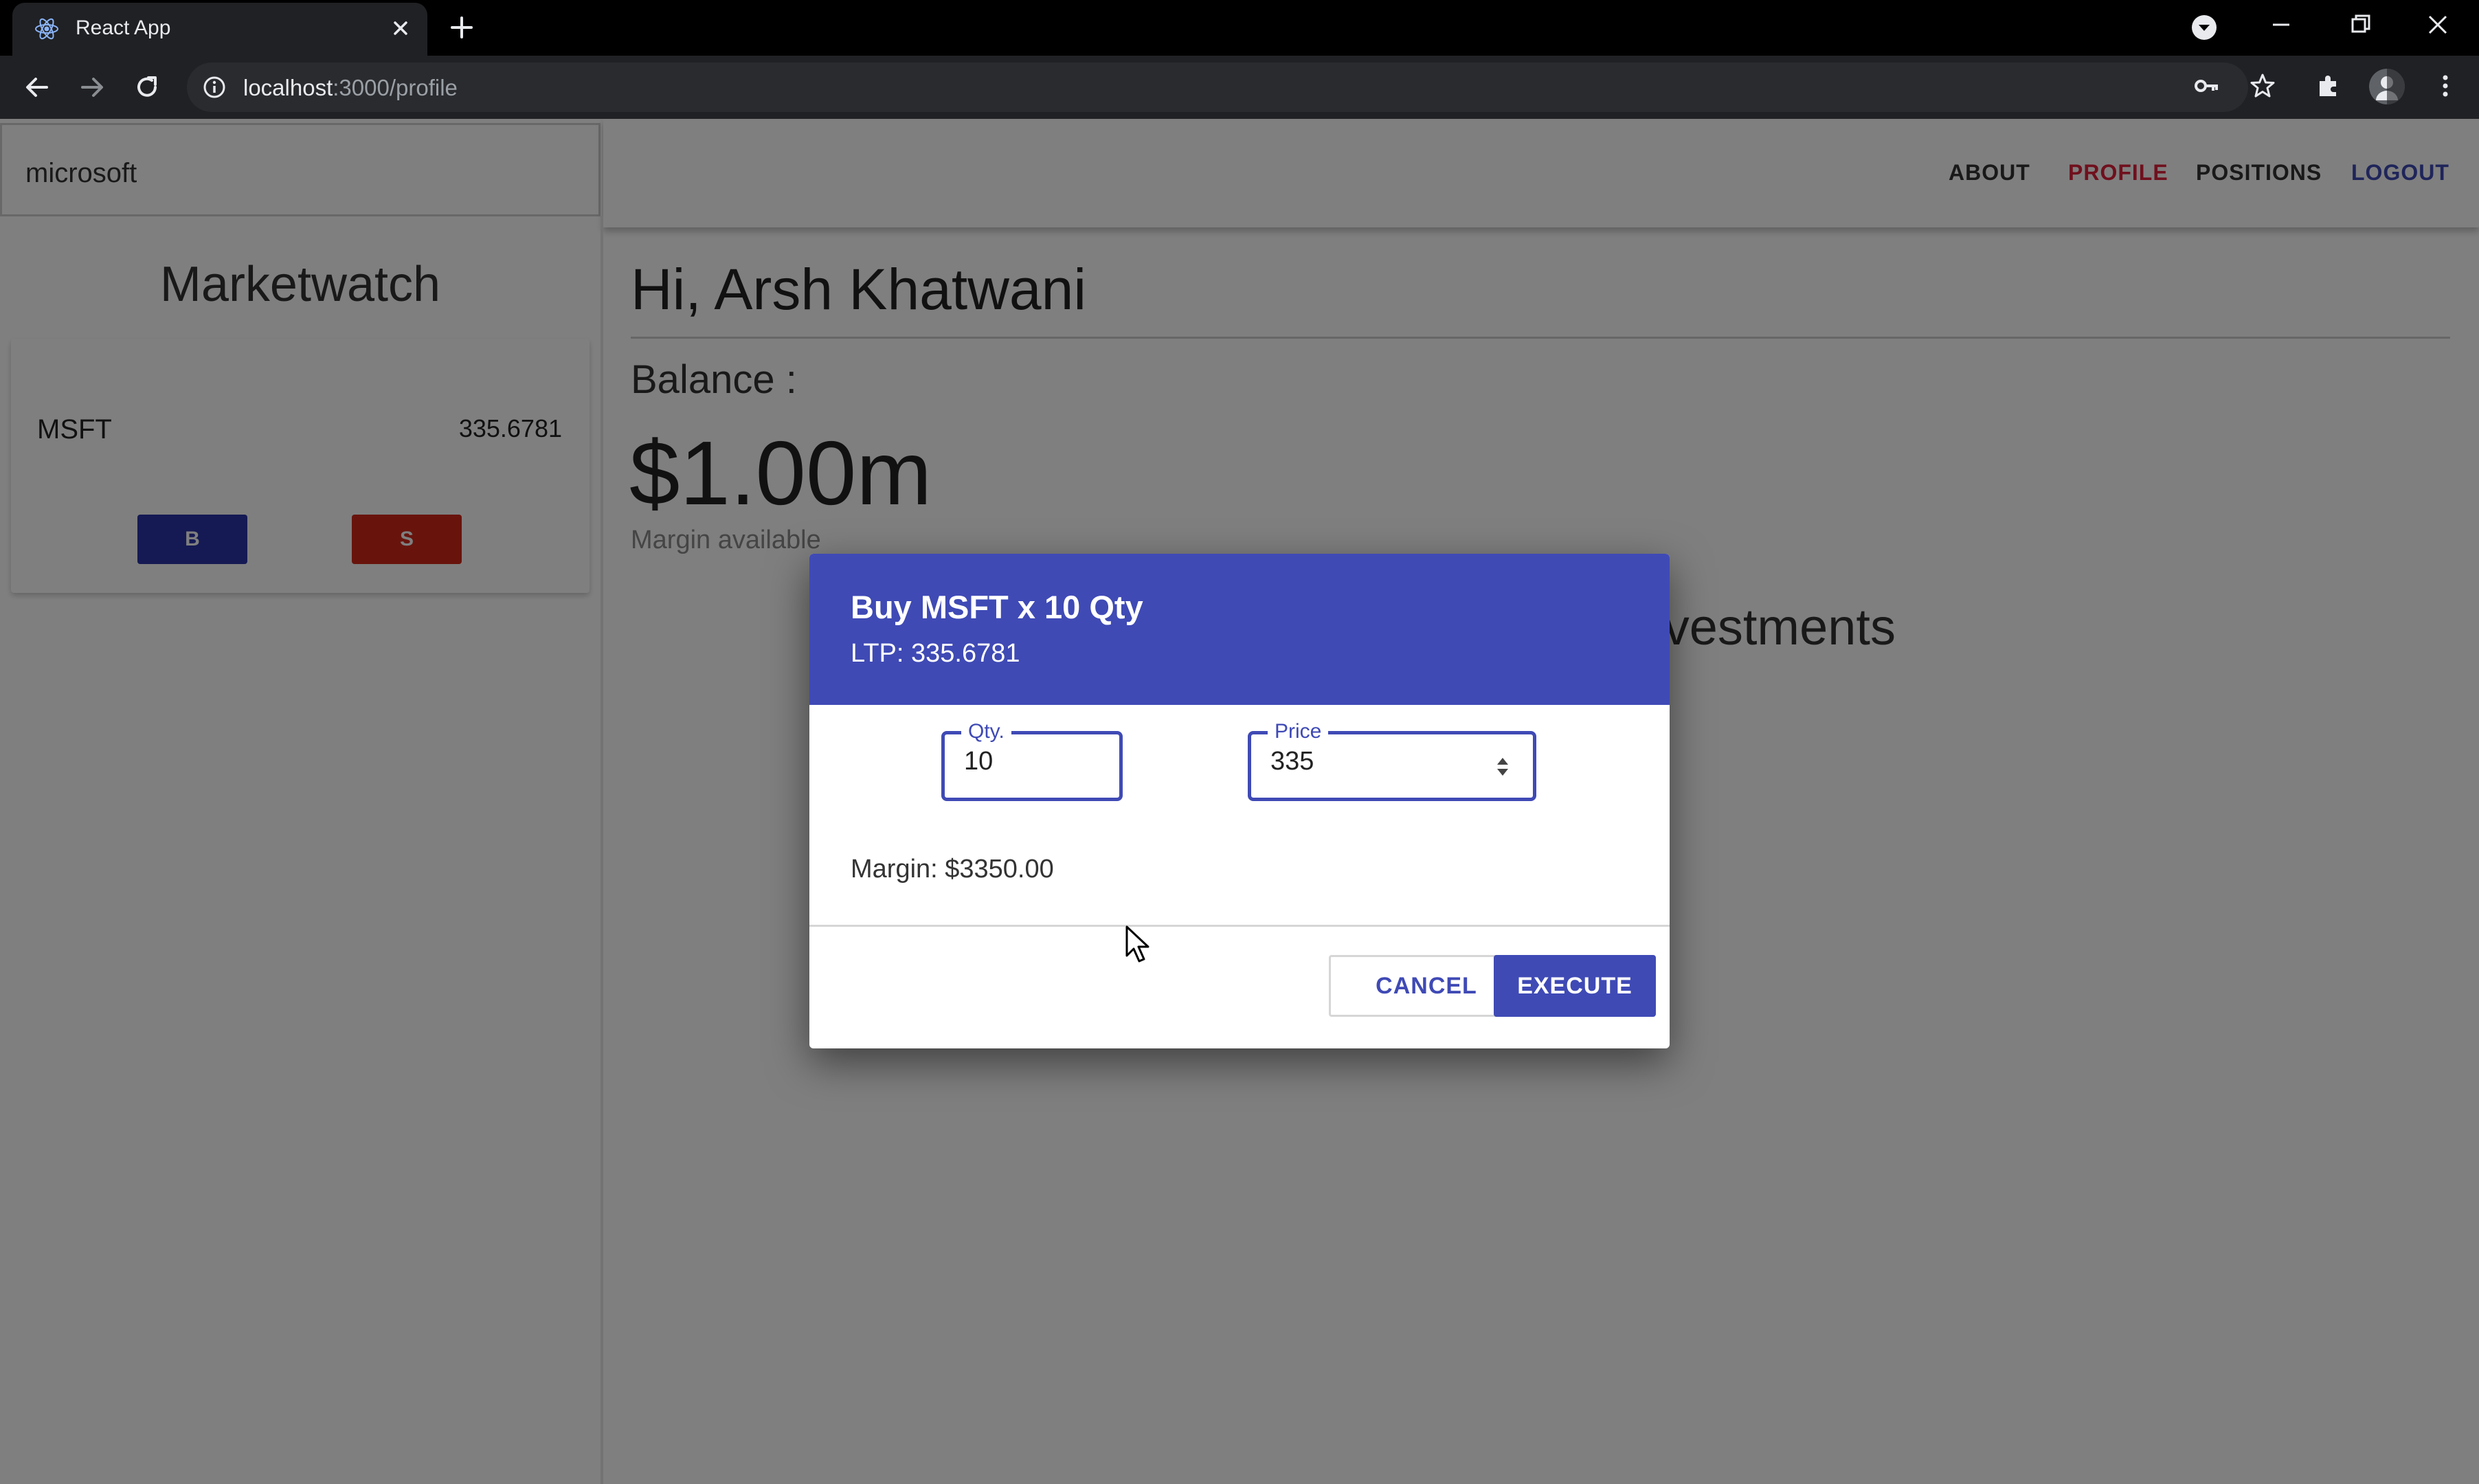 This screenshot has width=2479, height=1484. What do you see at coordinates (123, 28) in the screenshot?
I see `tab-title: React App` at bounding box center [123, 28].